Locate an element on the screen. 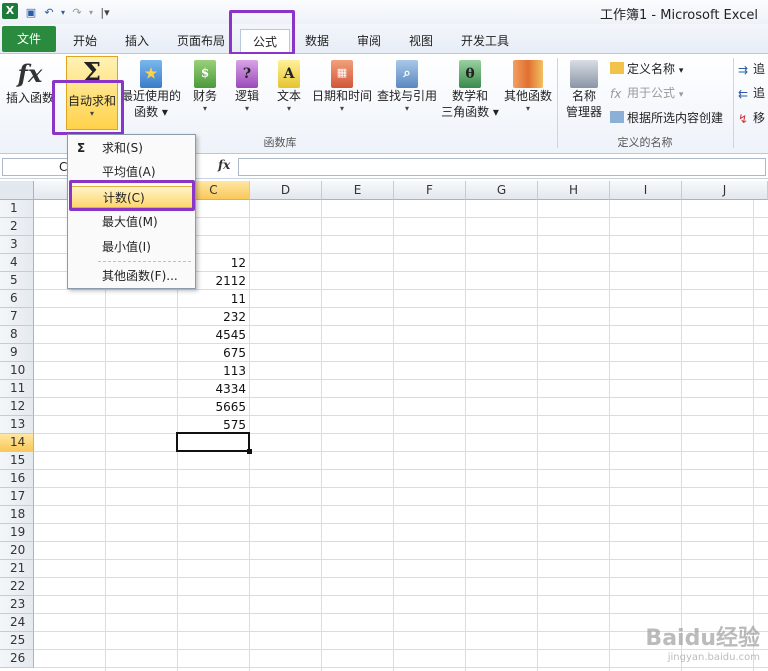 Image resolution: width=768 pixels, height=671 pixels. remove-arrows-button: ↯ 移 is located at coordinates (751, 117).